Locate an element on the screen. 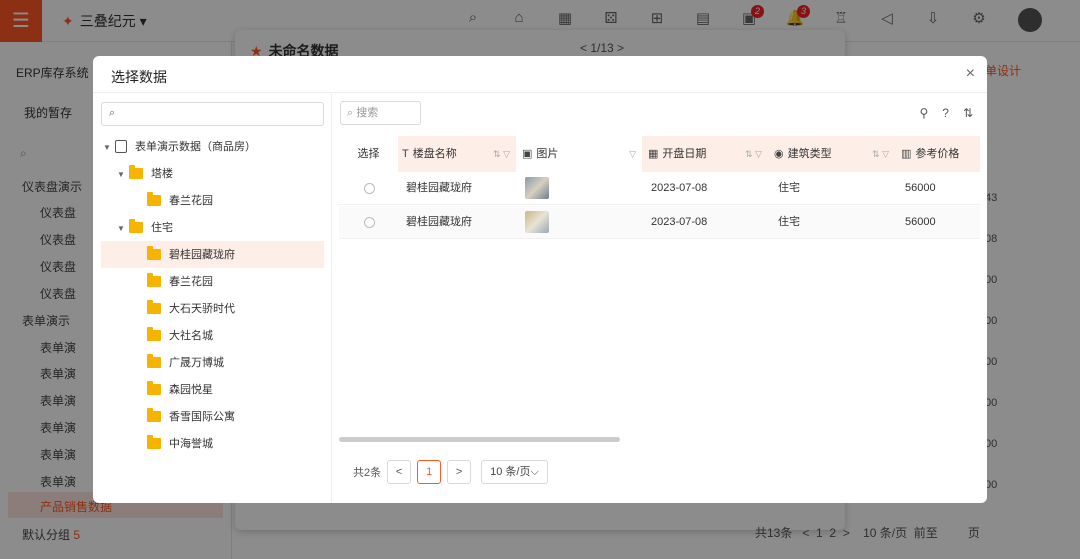 The width and height of the screenshot is (1080, 559). page-size-select: 10 条/页⌵ is located at coordinates (514, 472).